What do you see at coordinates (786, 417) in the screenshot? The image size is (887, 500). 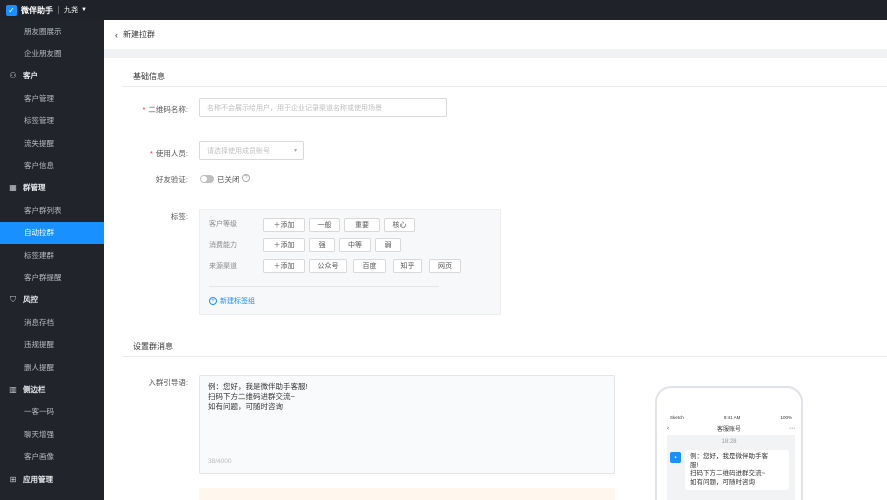 I see `battery-text: 100%` at bounding box center [786, 417].